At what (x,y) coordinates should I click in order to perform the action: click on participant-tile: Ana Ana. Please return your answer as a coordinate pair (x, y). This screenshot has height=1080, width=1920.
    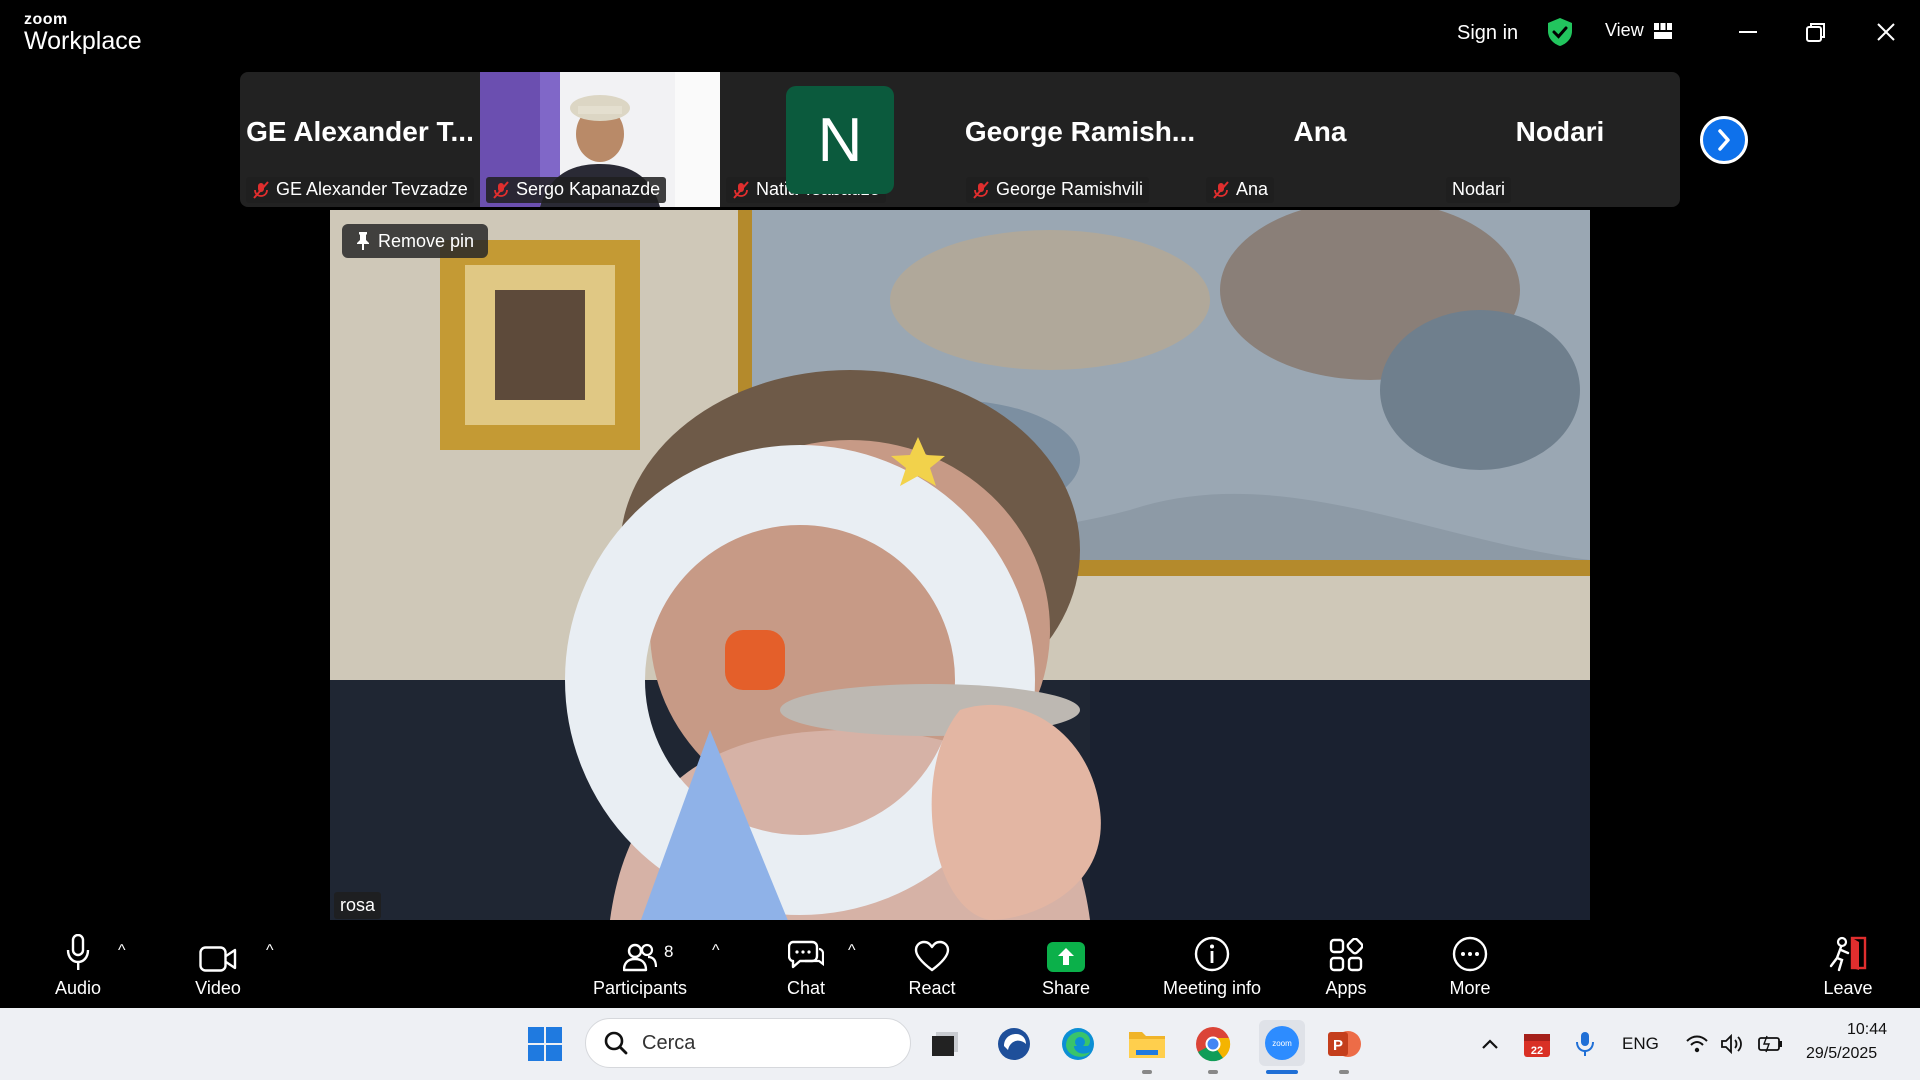
    Looking at the image, I should click on (1320, 139).